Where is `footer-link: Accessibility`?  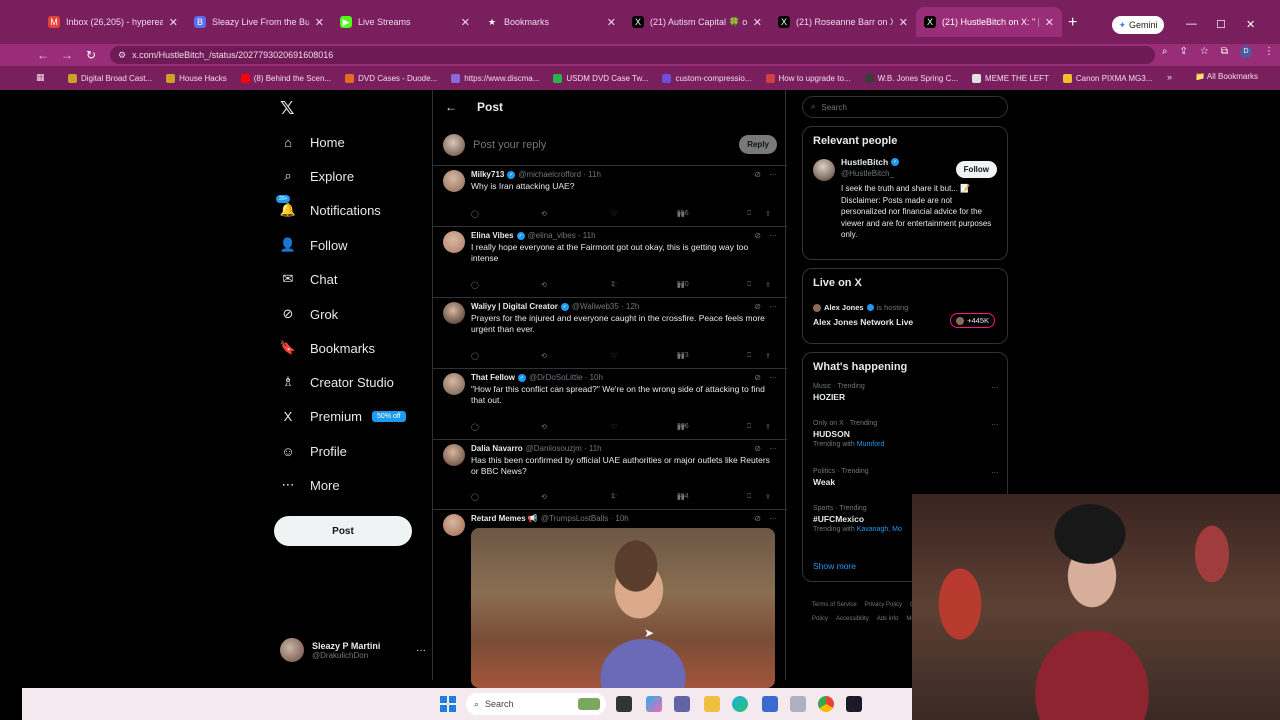
footer-link: Accessibility is located at coordinates (852, 619).